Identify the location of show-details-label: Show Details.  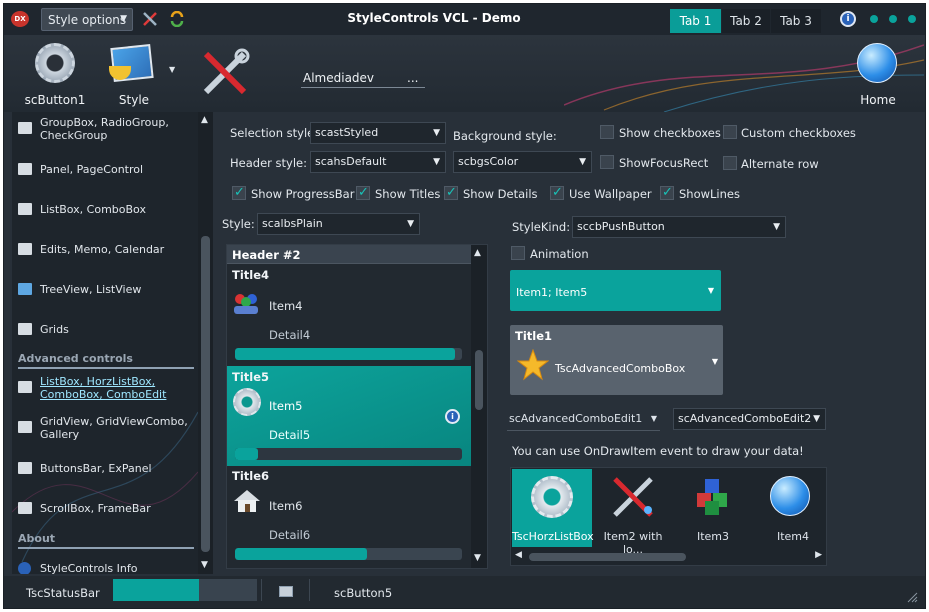
(500, 194).